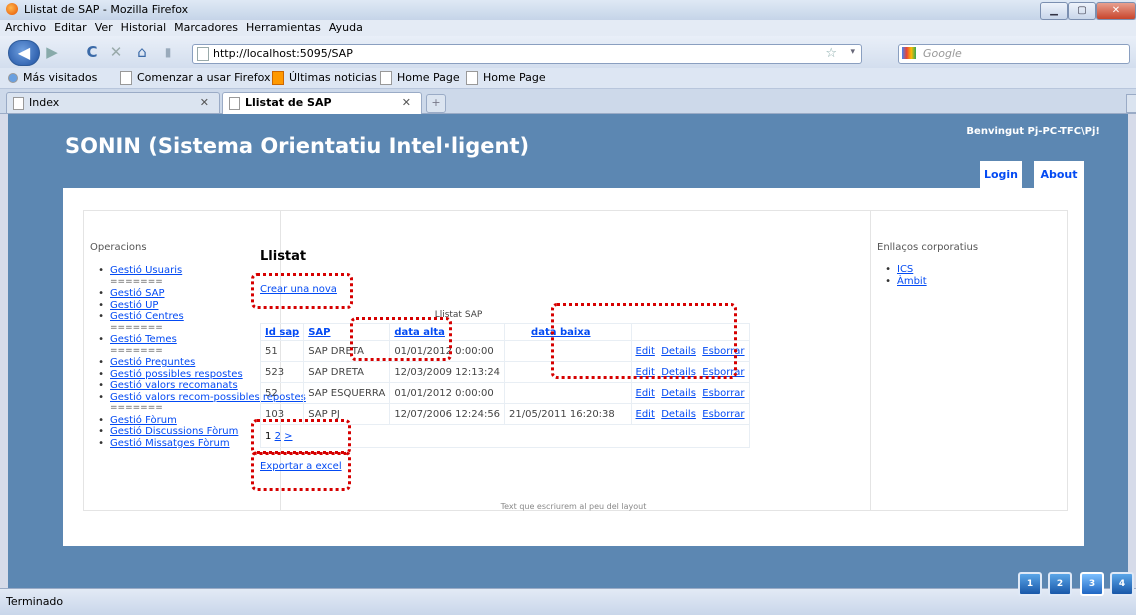 This screenshot has width=1136, height=615. I want to click on maximize-button: ▢, so click(1082, 11).